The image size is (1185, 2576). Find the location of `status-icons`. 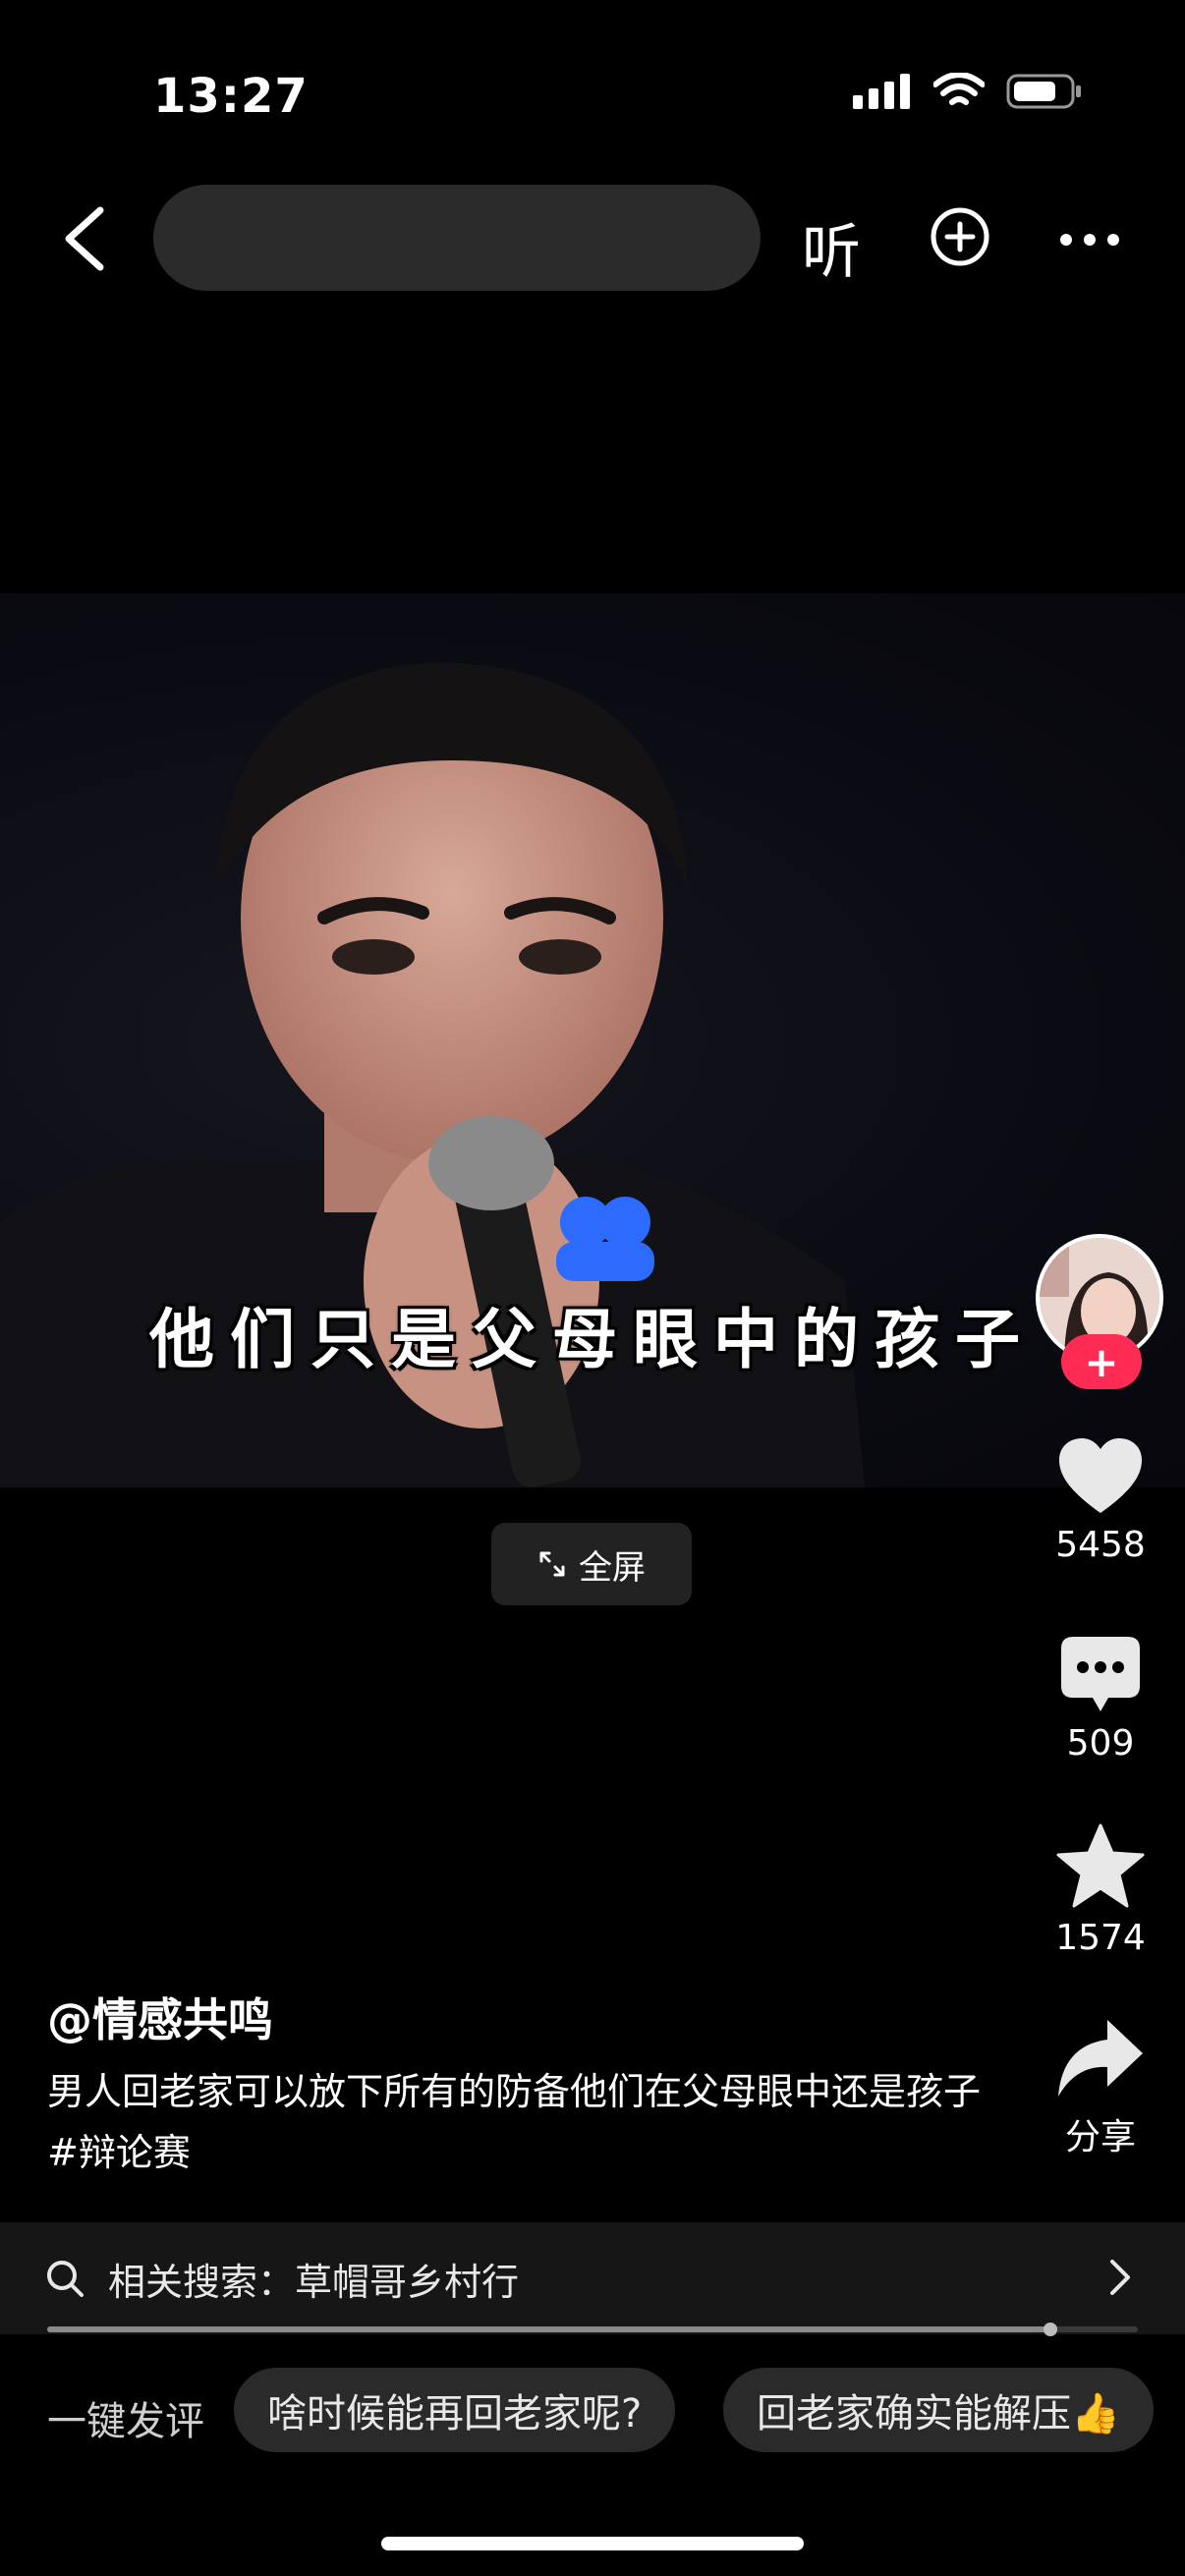

status-icons is located at coordinates (968, 91).